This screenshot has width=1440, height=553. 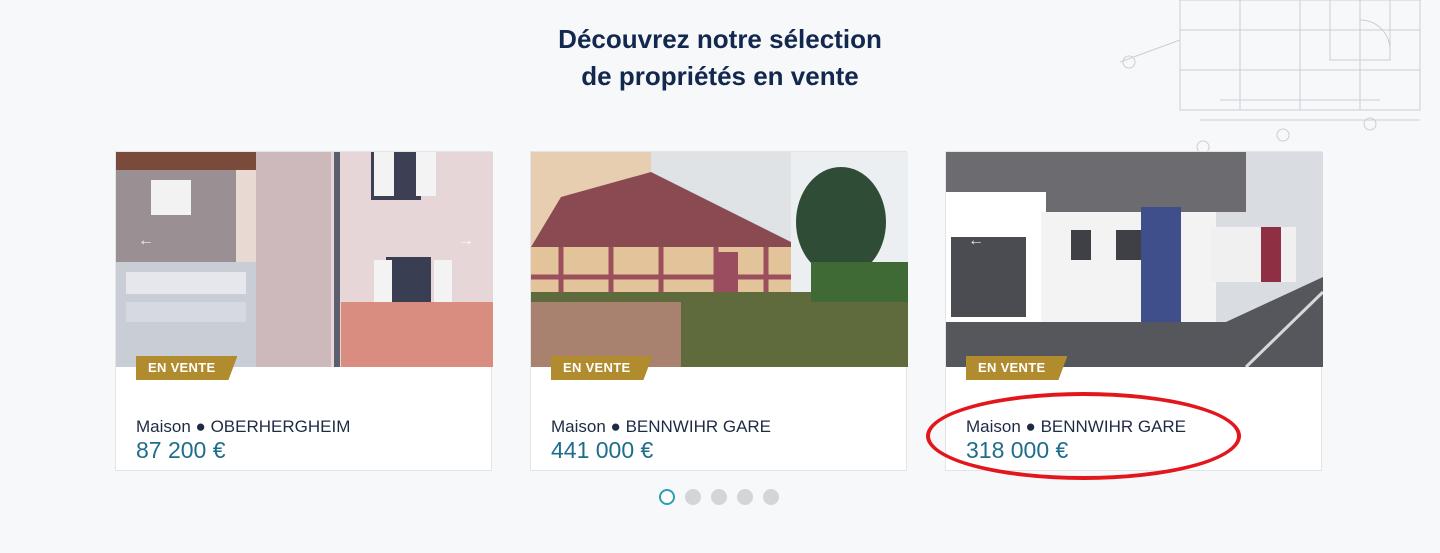 What do you see at coordinates (1017, 450) in the screenshot?
I see `property-price: 318 000 €` at bounding box center [1017, 450].